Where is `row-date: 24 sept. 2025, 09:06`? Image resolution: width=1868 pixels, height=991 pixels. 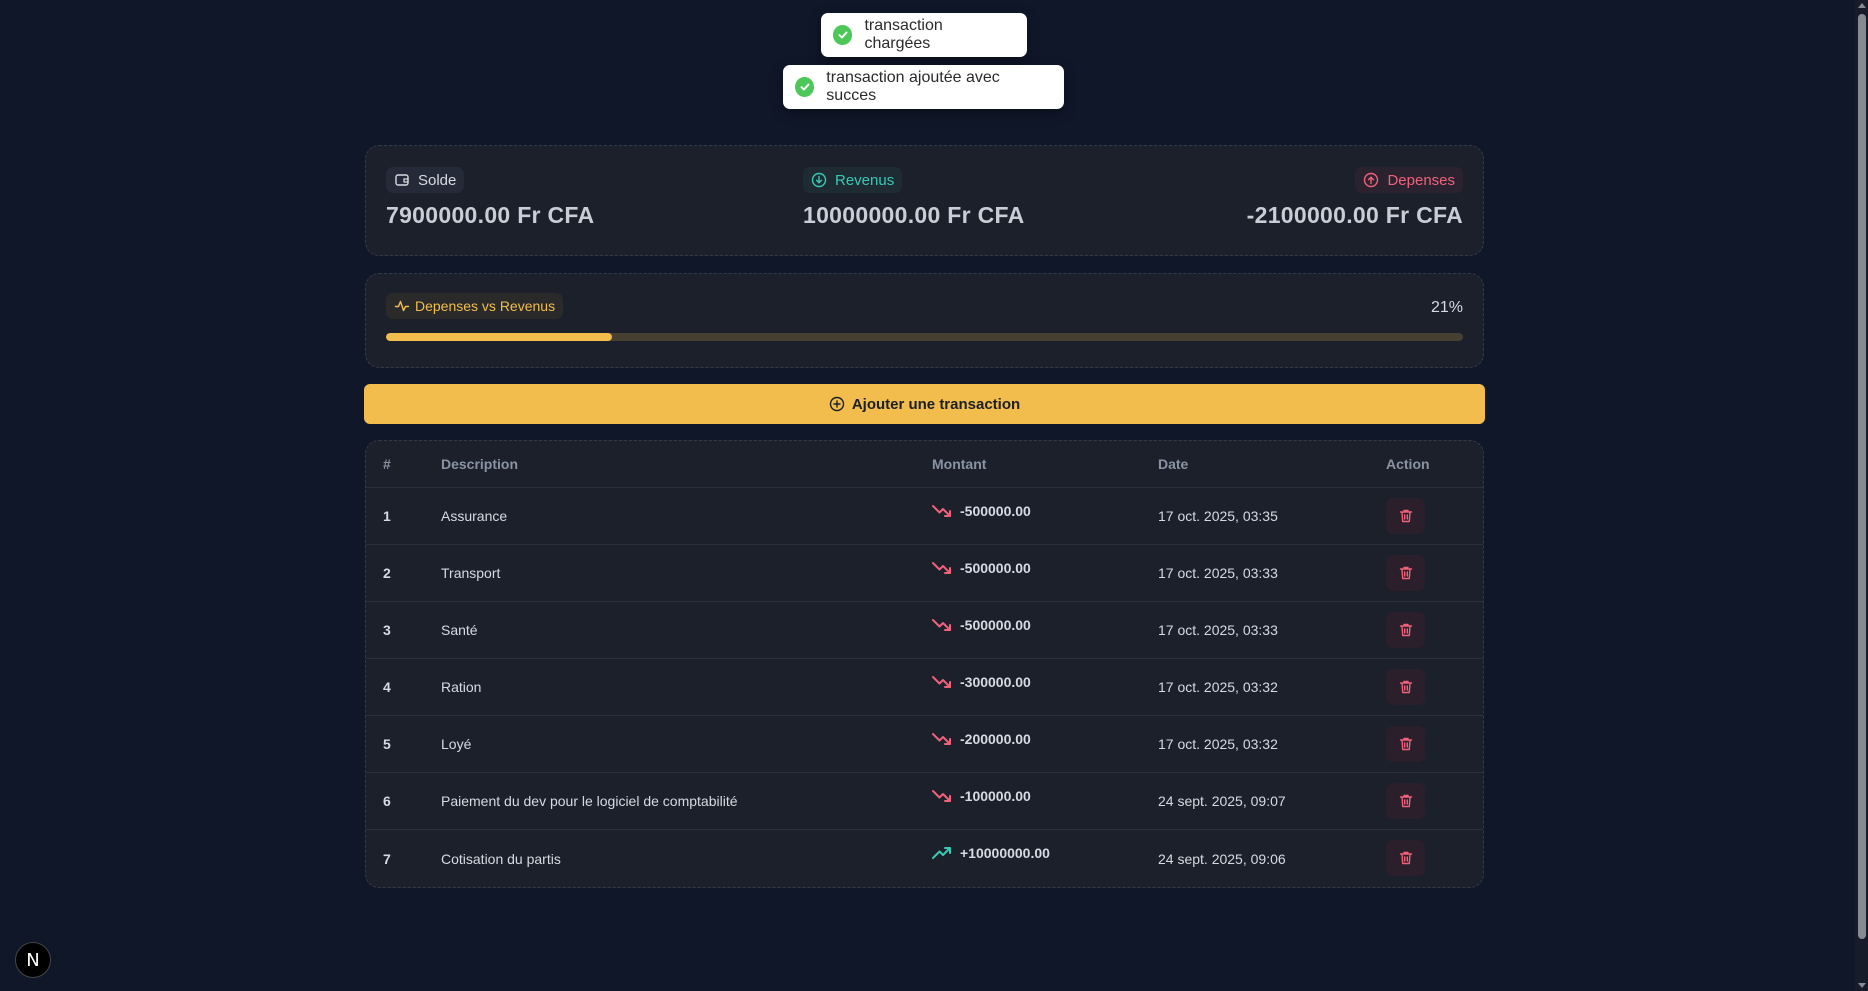
row-date: 24 sept. 2025, 09:06 is located at coordinates (1222, 858).